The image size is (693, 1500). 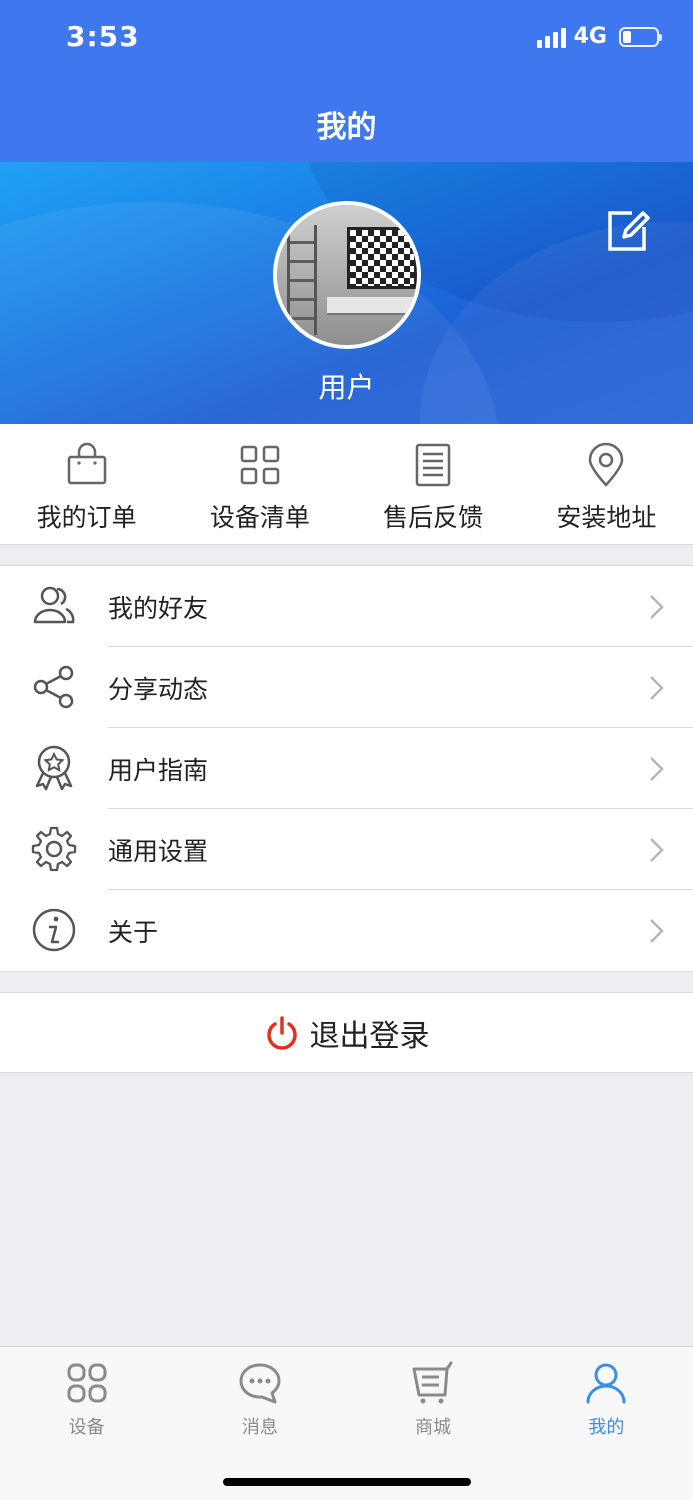 I want to click on menu-item-guide: 用户指南, so click(x=346, y=768).